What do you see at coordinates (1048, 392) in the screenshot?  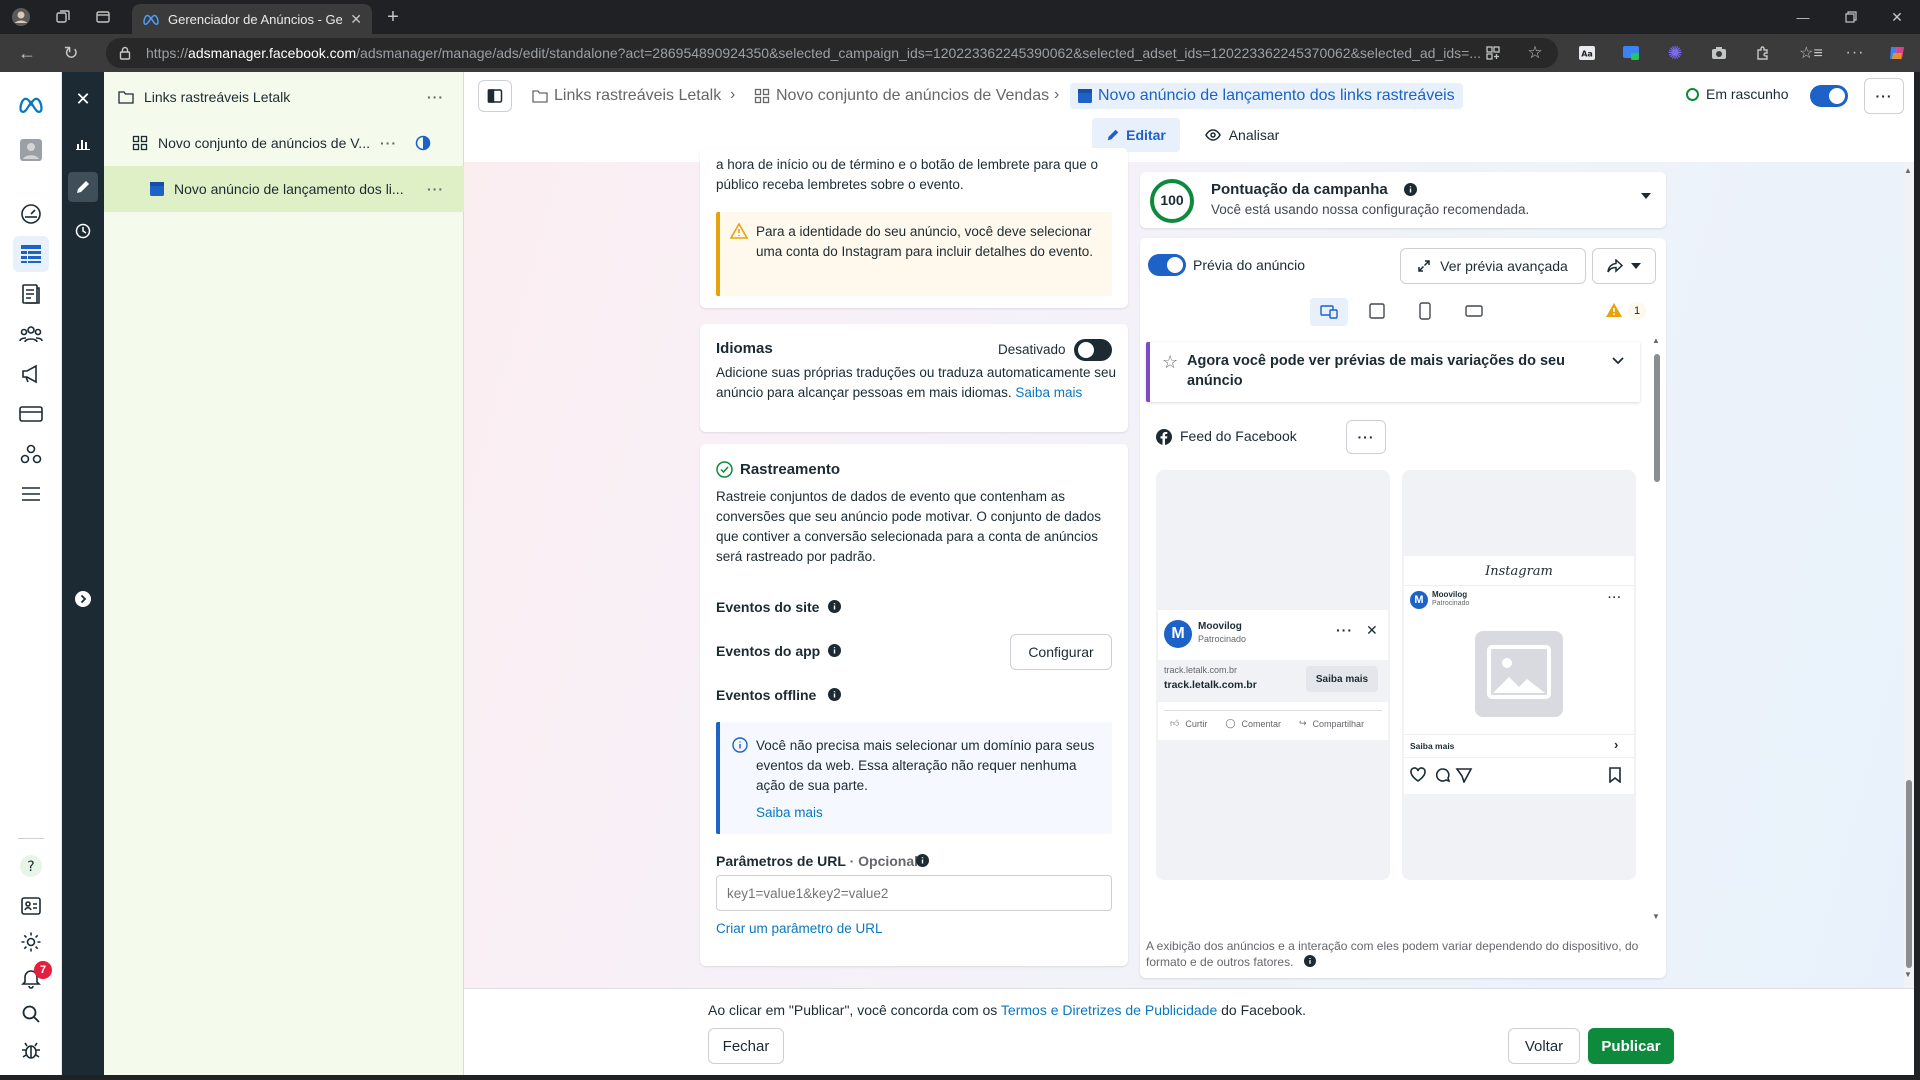 I see `languages-learn-more-link: Saiba mais` at bounding box center [1048, 392].